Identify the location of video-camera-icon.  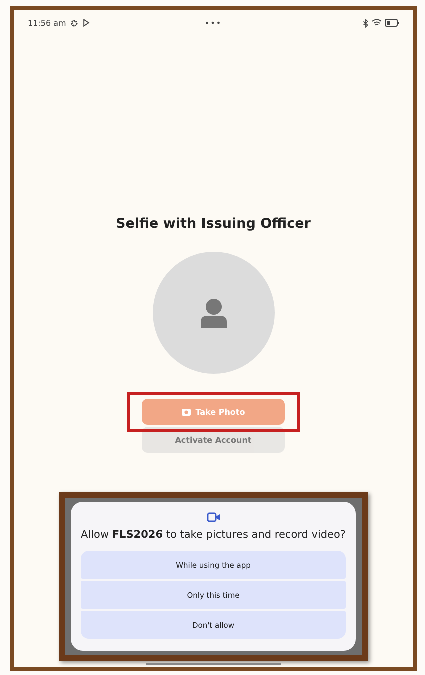
(213, 517).